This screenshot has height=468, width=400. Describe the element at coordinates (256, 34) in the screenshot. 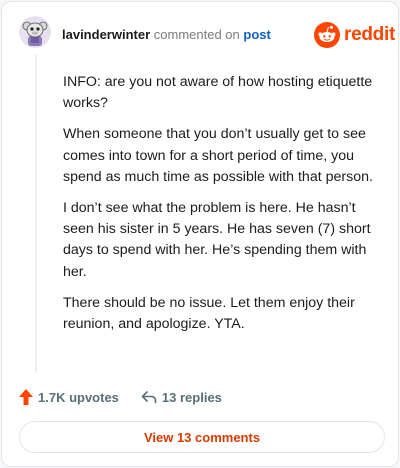

I see `post-link: post` at that location.